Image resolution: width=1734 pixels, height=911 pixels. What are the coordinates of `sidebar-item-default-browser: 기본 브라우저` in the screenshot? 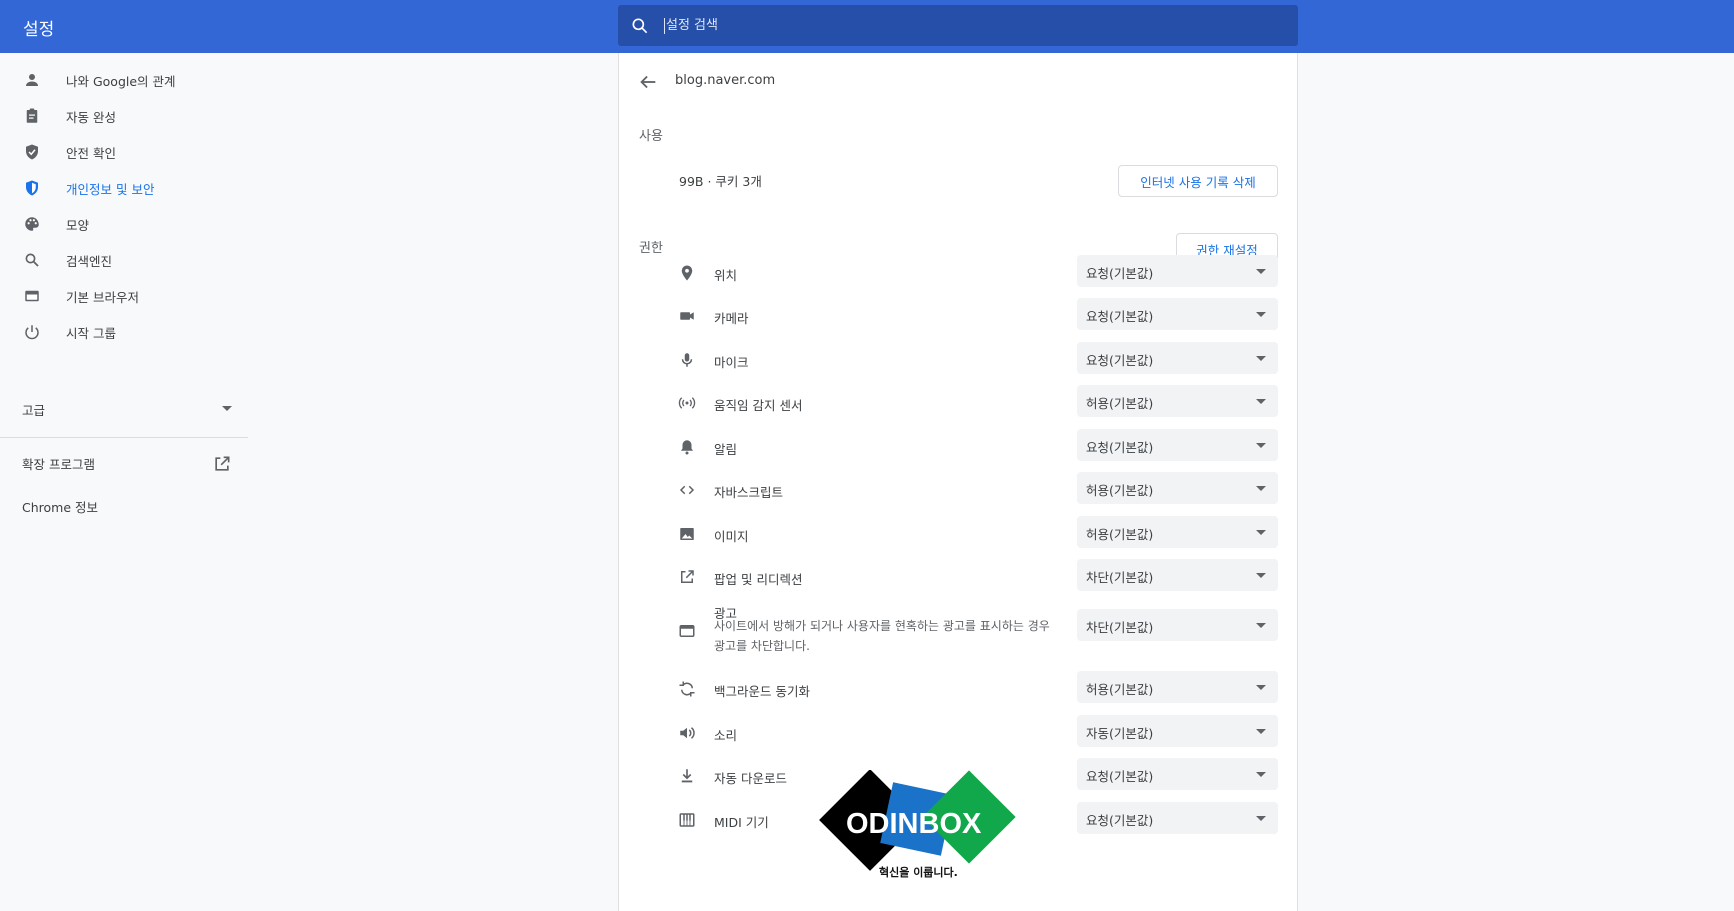 It's located at (124, 296).